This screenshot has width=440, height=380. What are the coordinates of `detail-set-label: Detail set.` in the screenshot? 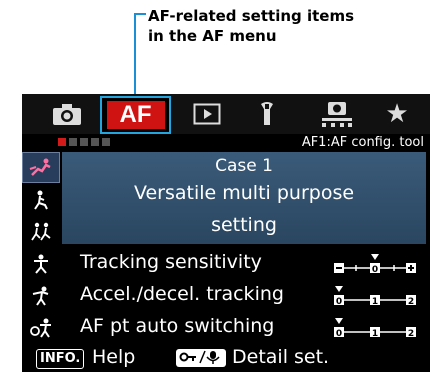 It's located at (280, 357).